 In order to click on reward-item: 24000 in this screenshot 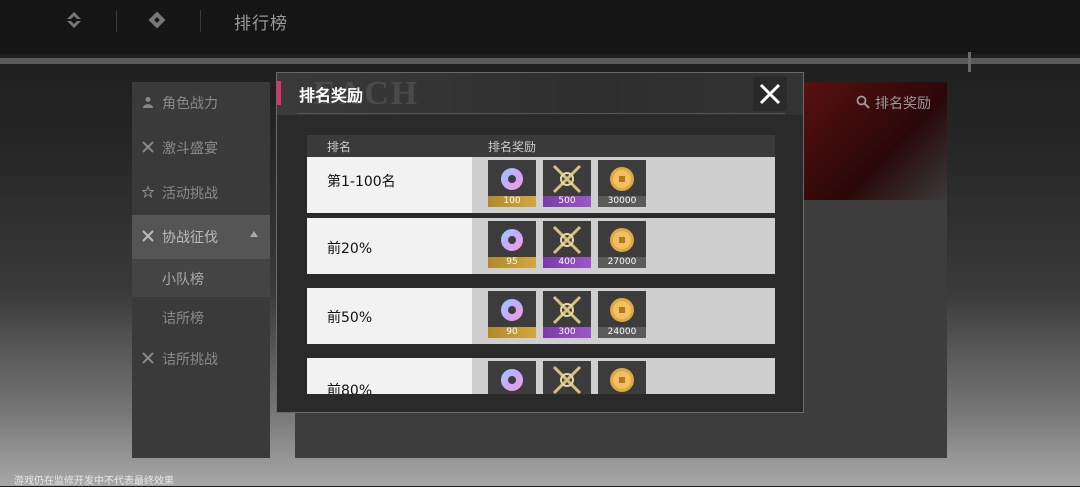, I will do `click(622, 314)`.